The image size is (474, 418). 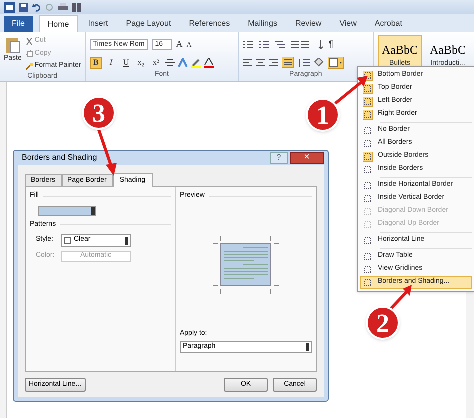 I want to click on line-spacing-icon, so click(x=304, y=62).